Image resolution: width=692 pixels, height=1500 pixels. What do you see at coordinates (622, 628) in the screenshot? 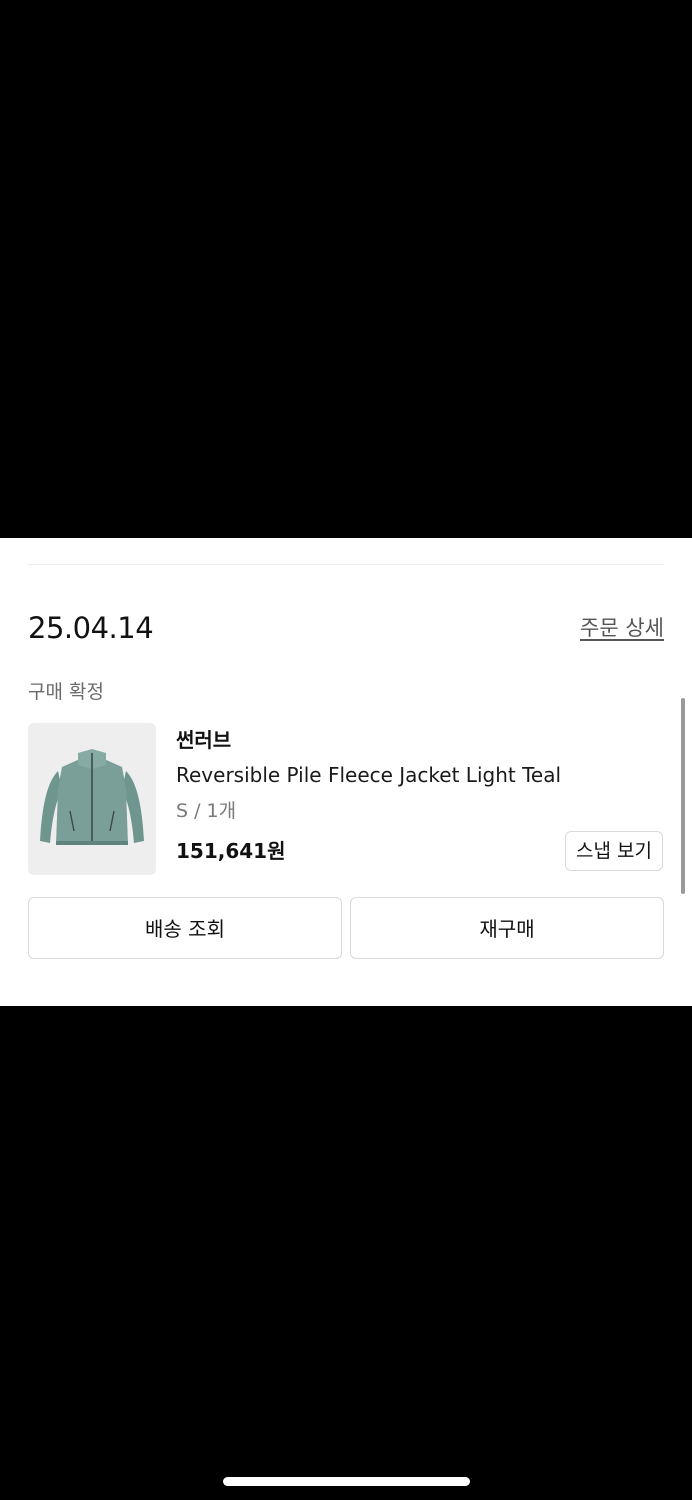
I see `order-detail-link: 주문 상세` at bounding box center [622, 628].